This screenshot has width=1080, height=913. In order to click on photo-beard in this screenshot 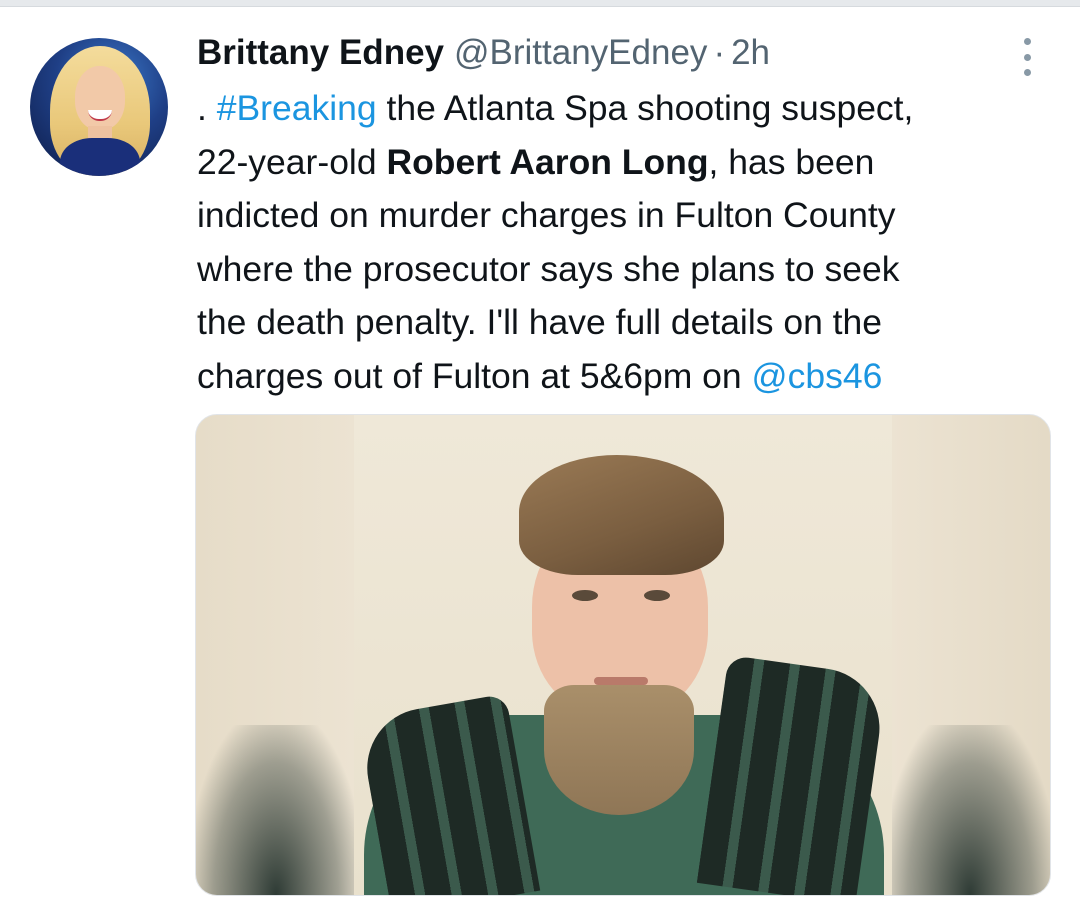, I will do `click(619, 750)`.